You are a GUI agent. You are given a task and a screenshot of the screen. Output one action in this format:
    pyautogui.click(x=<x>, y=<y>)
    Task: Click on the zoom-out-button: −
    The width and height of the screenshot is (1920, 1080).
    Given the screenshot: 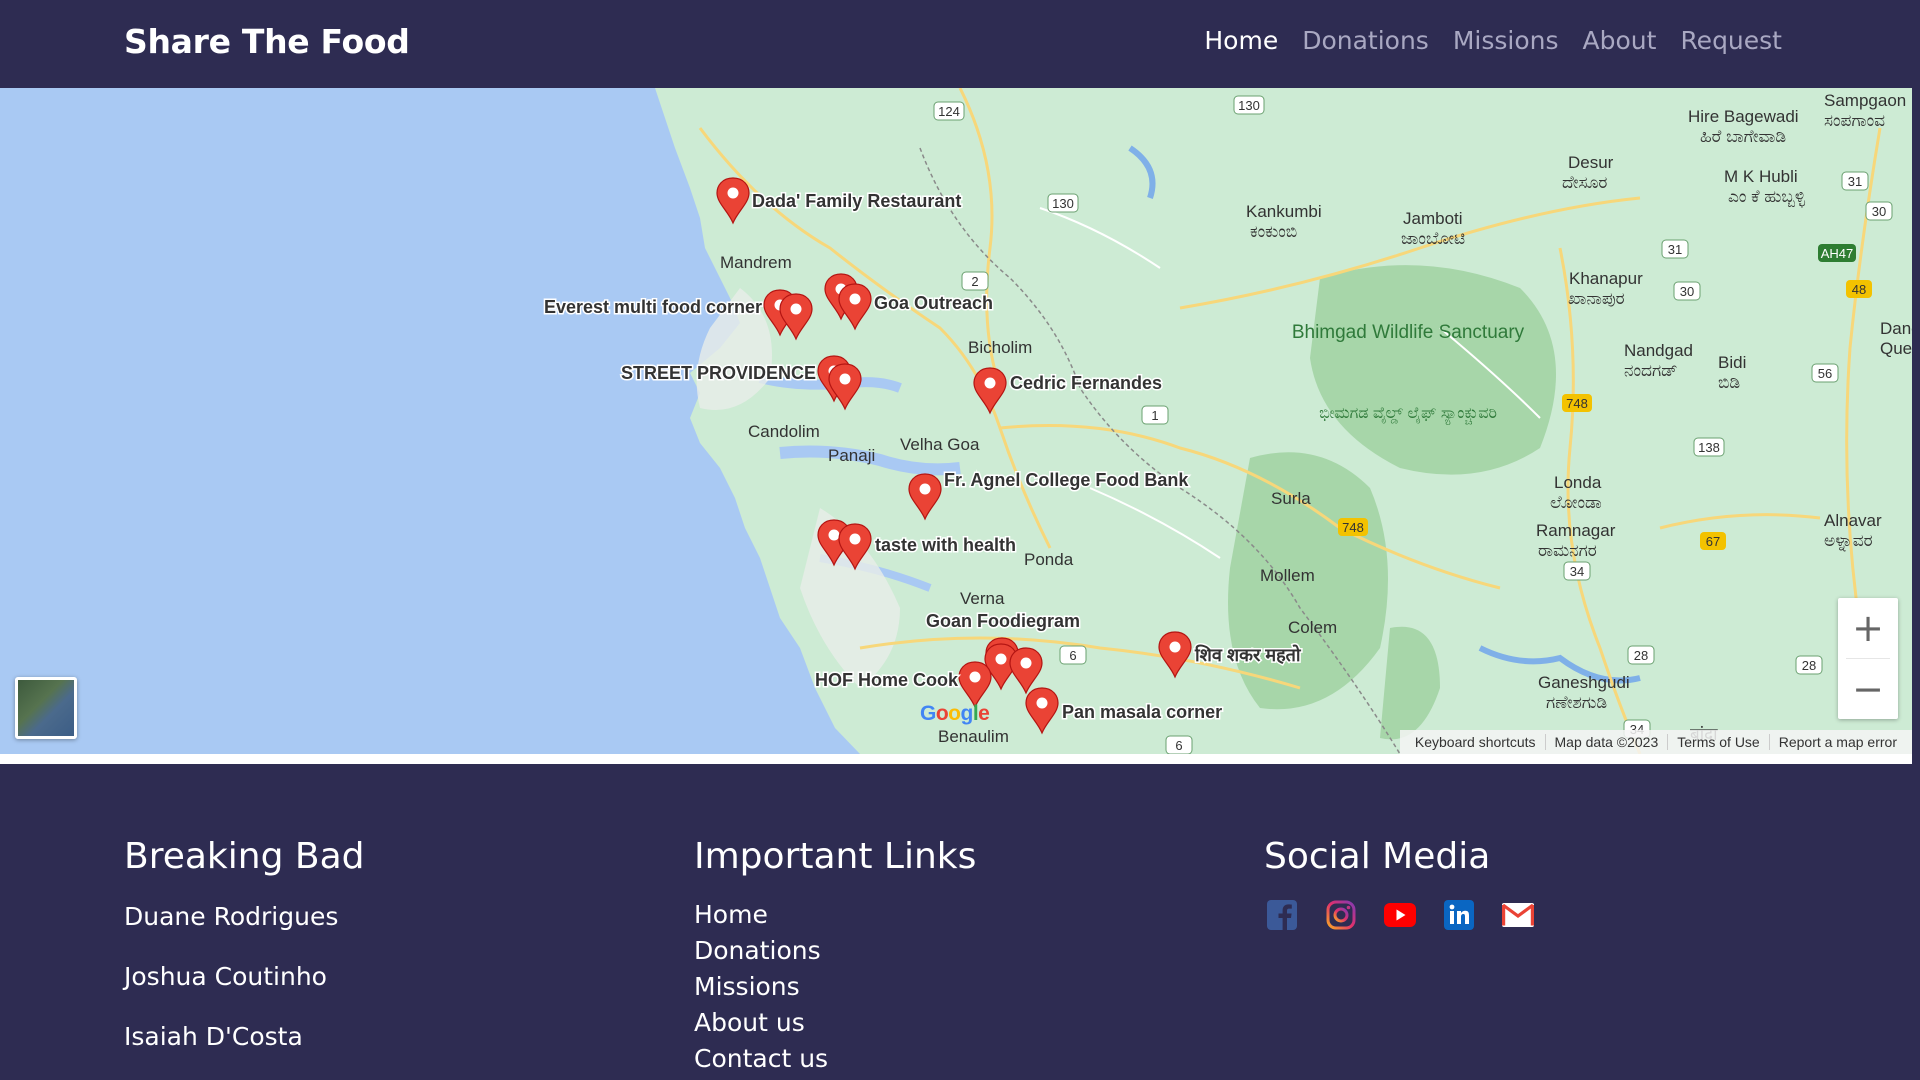 What is the action you would take?
    pyautogui.click(x=1868, y=689)
    